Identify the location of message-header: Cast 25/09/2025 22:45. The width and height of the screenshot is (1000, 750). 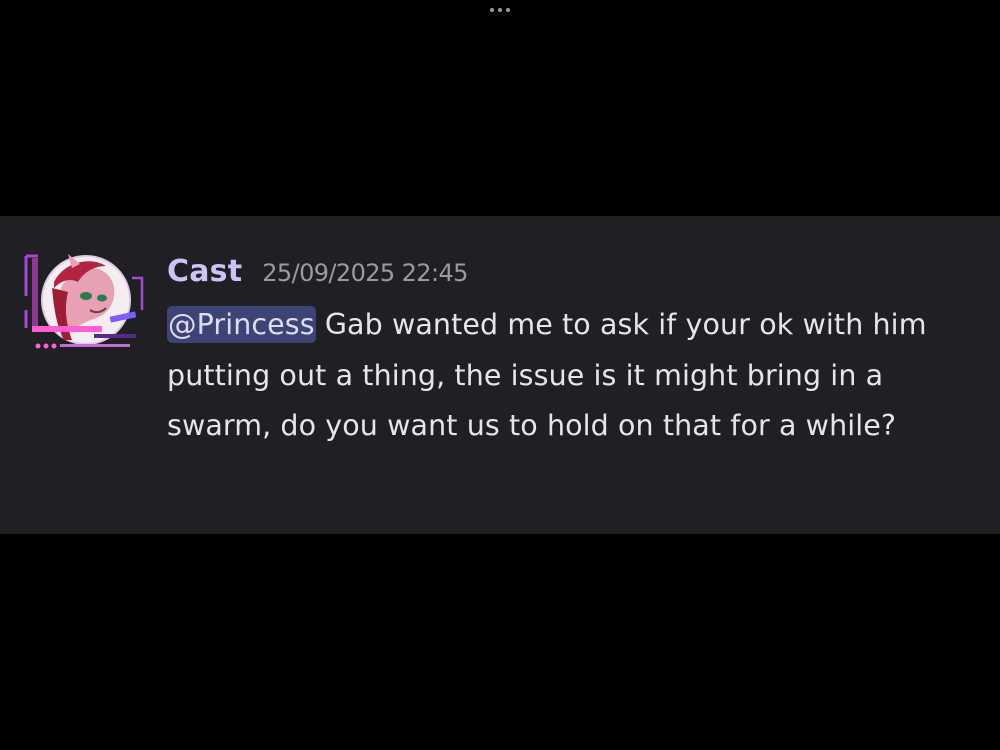
(317, 271).